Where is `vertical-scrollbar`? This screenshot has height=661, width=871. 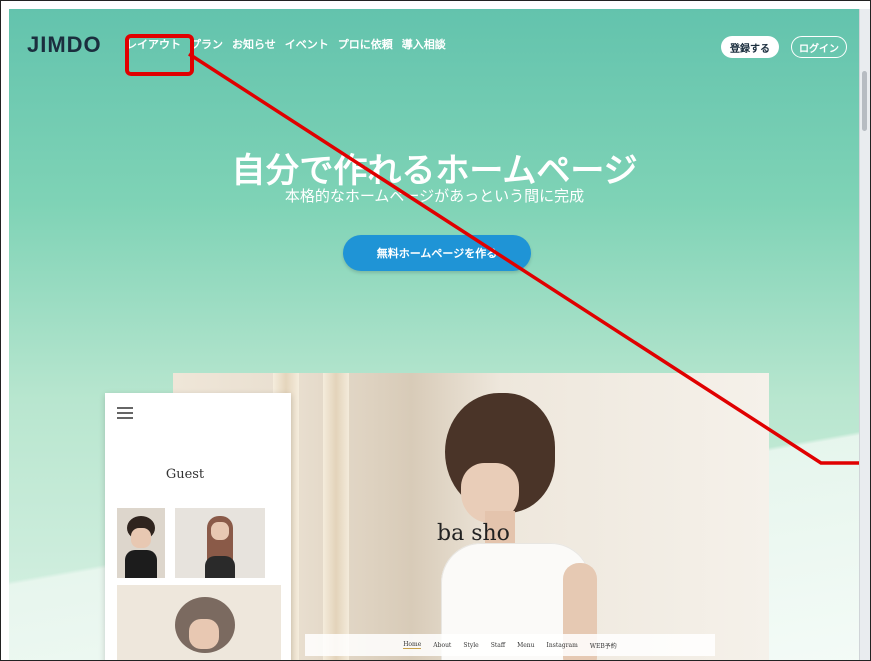
vertical-scrollbar is located at coordinates (864, 334).